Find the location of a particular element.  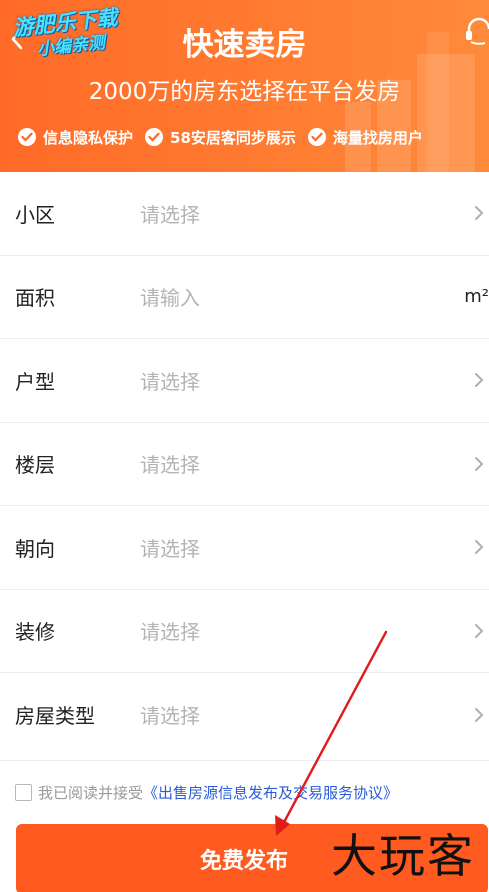

field-label: 装修 is located at coordinates (35, 632).